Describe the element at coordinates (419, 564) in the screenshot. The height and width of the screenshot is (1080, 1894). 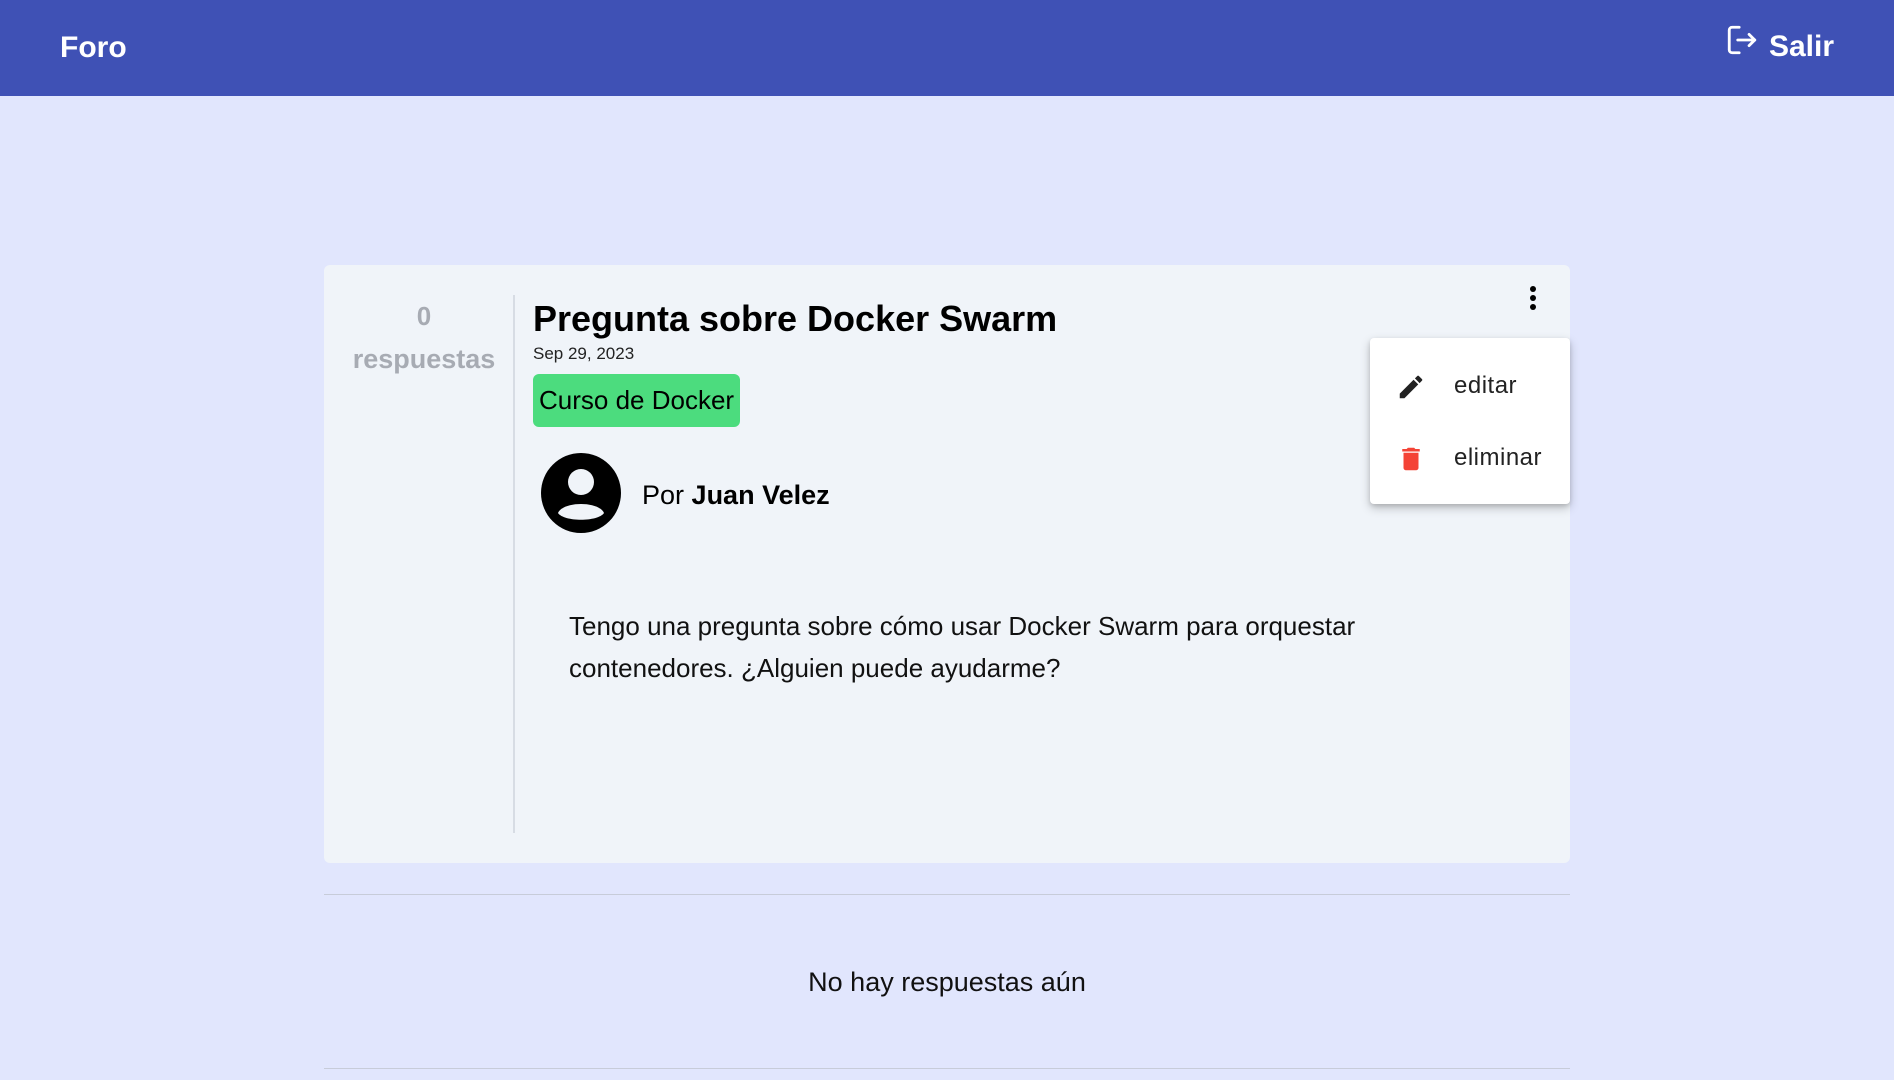
I see `answers-counter: 0 respuestas` at that location.